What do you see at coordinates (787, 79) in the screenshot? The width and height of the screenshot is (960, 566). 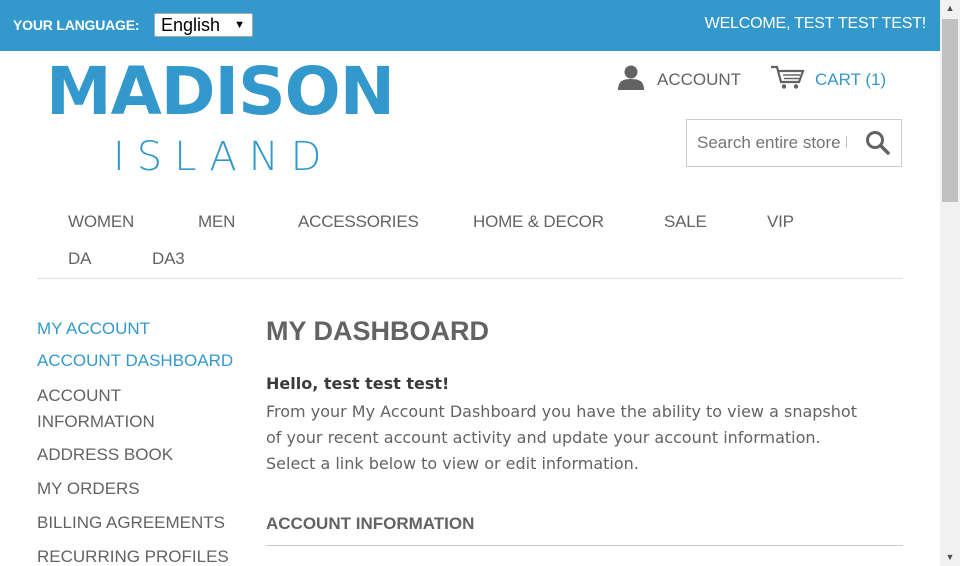 I see `cart-icon` at bounding box center [787, 79].